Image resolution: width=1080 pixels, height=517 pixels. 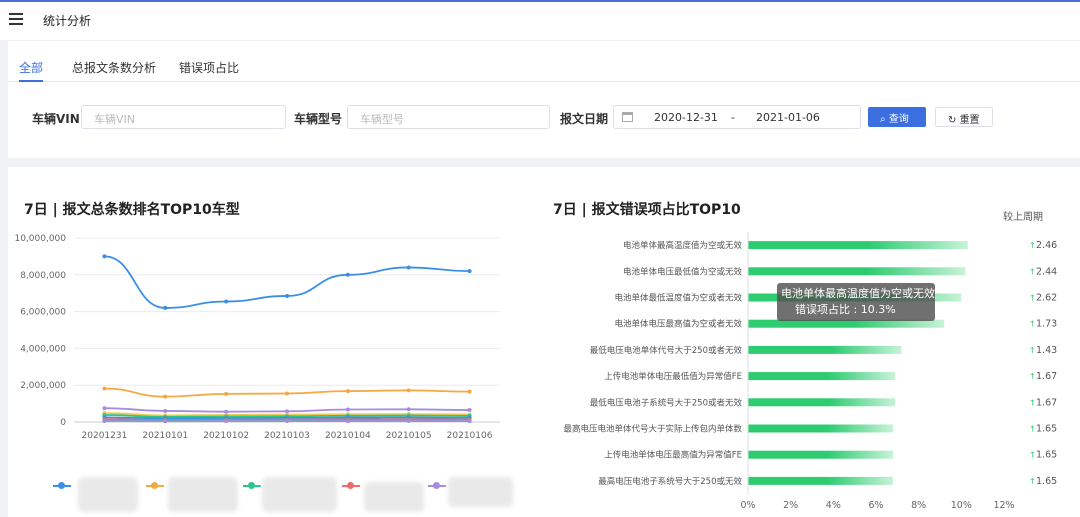 What do you see at coordinates (898, 119) in the screenshot?
I see `query-button-label: 查询` at bounding box center [898, 119].